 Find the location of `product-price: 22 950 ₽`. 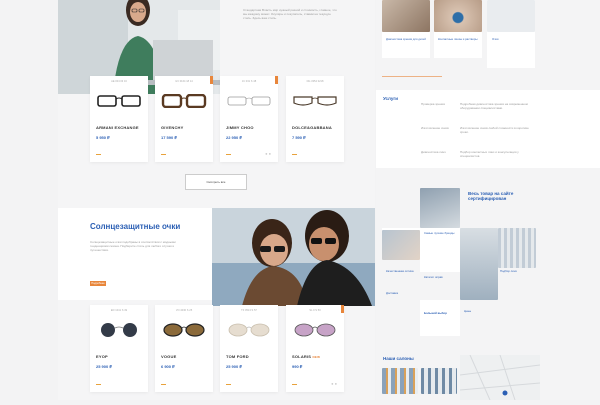

product-price: 22 950 ₽ is located at coordinates (234, 137).